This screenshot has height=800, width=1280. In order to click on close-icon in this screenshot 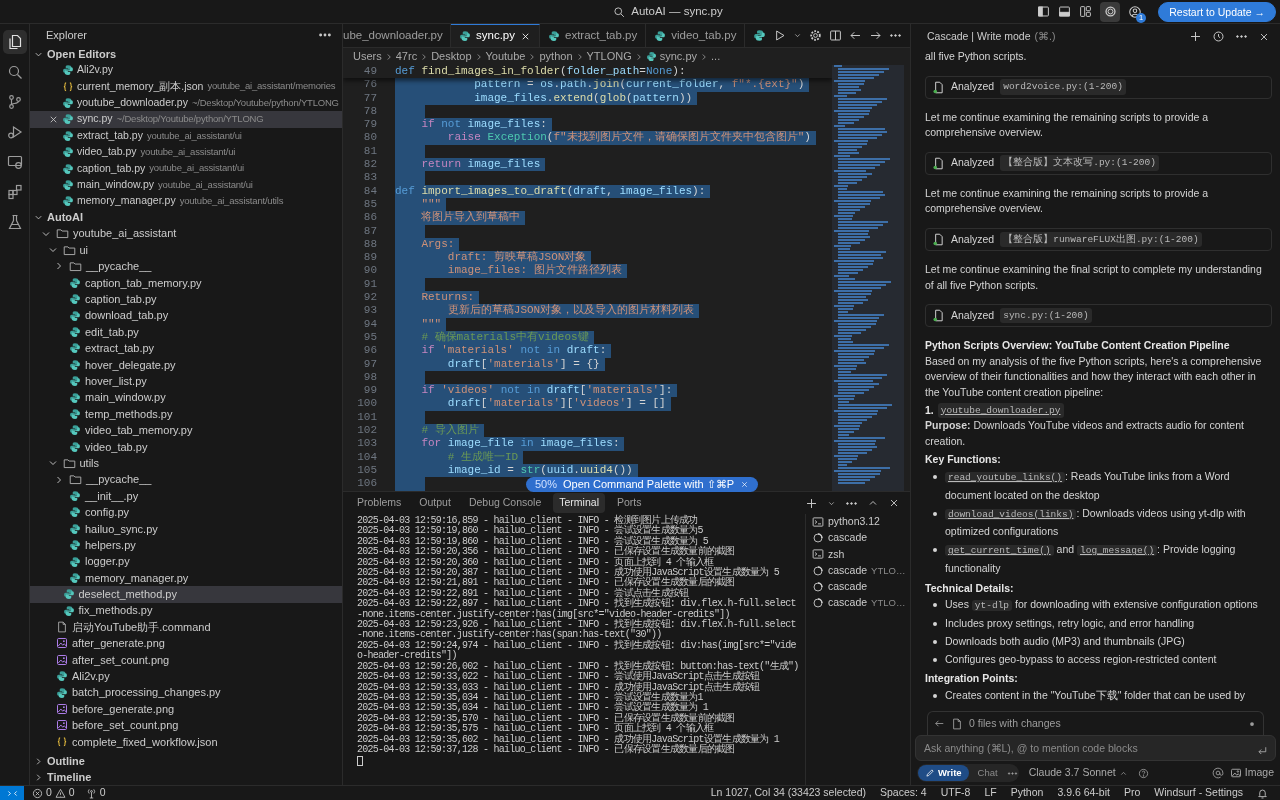, I will do `click(894, 503)`.